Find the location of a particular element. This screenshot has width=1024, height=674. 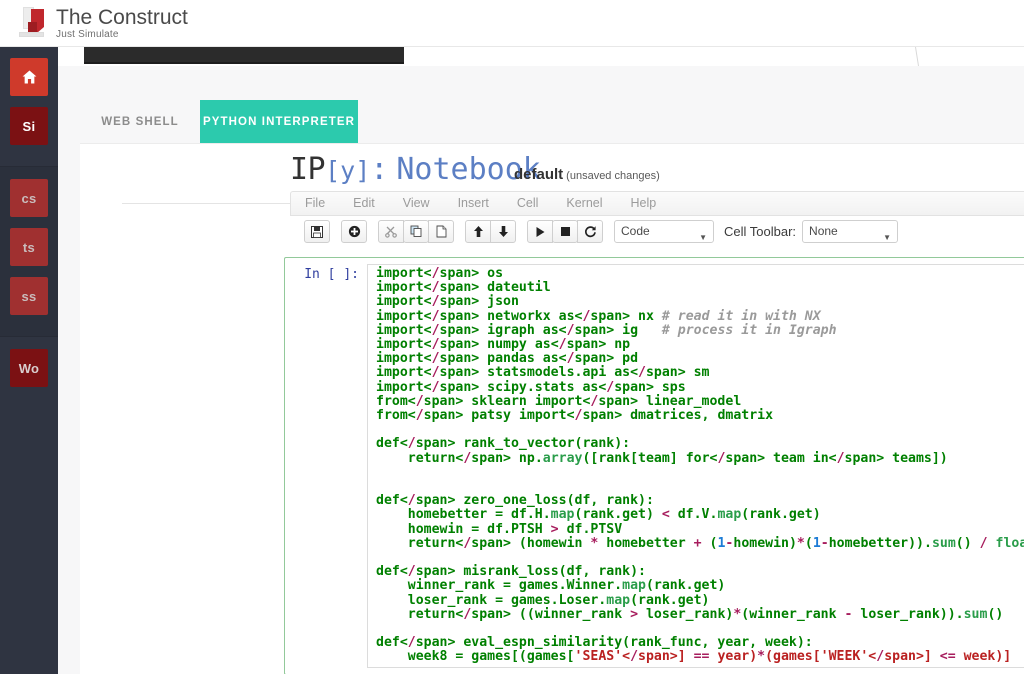

notebook-toolbar: Code ▼ Cell Toolbar: None ▼ is located at coordinates (552, 233).